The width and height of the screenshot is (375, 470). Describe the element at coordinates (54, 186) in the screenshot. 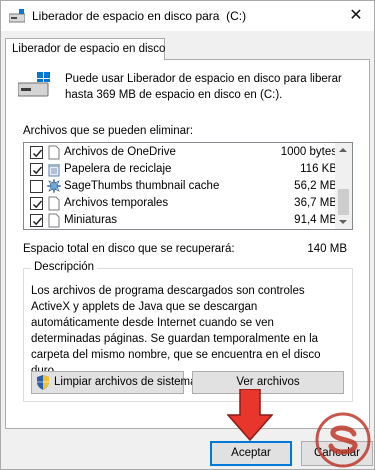

I see `sagethumbs-icon` at that location.